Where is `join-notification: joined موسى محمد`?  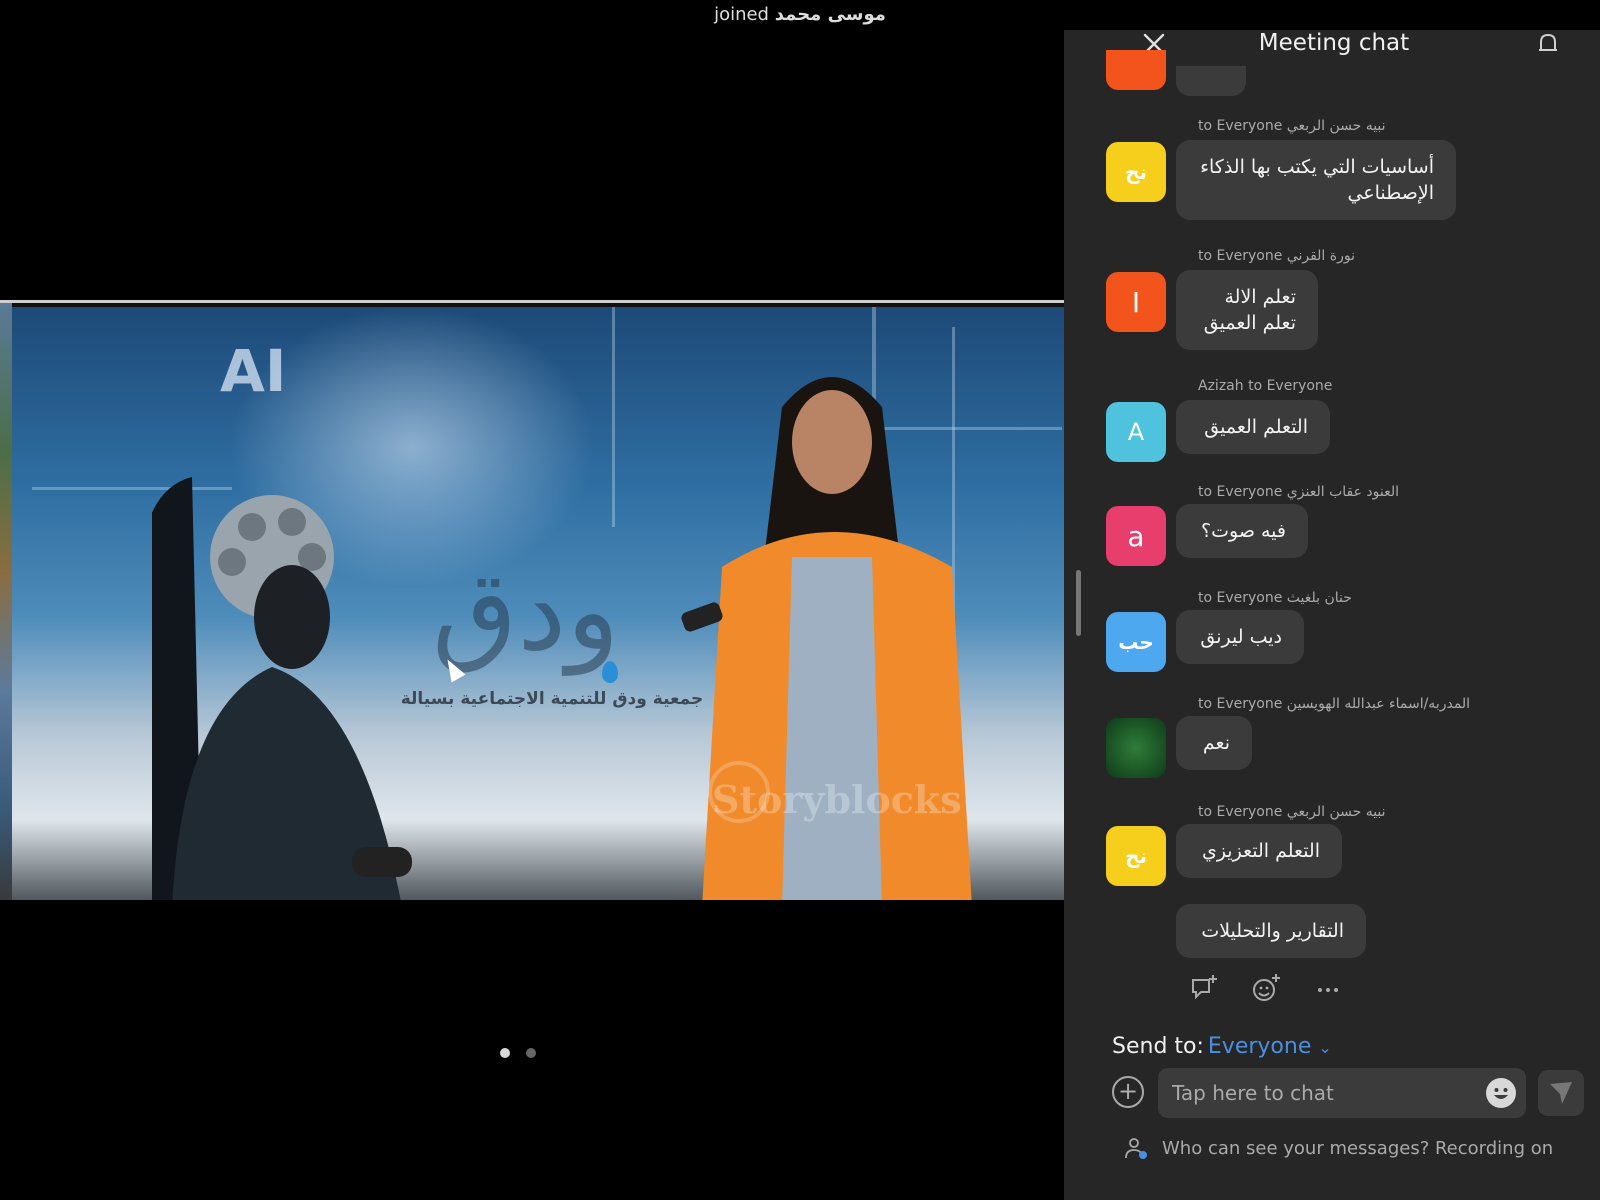
join-notification: joined موسى محمد is located at coordinates (800, 14).